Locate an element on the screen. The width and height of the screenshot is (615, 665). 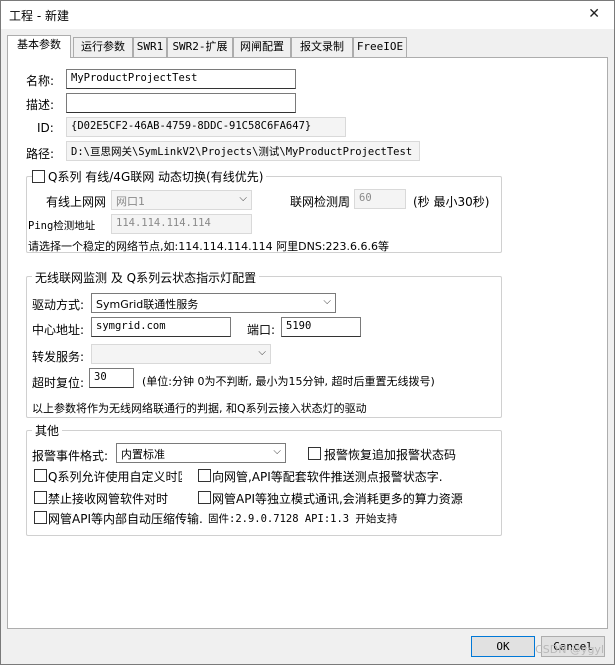
tab-run-params: 运行参数 is located at coordinates (103, 47).